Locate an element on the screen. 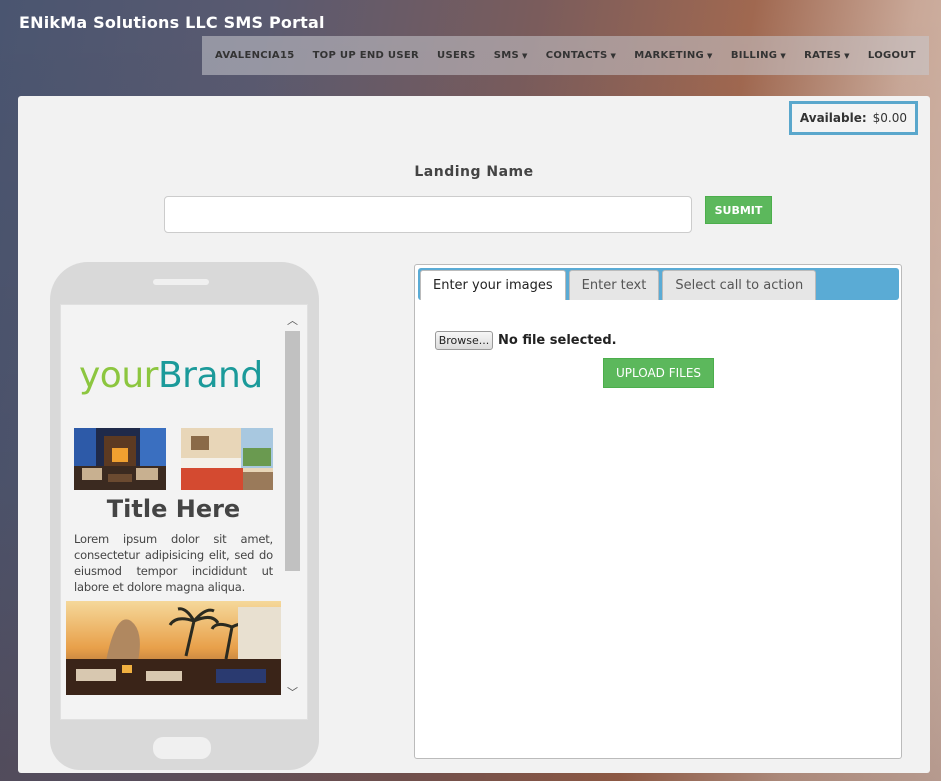 Image resolution: width=941 pixels, height=781 pixels. tab-images: Enter your images is located at coordinates (493, 285).